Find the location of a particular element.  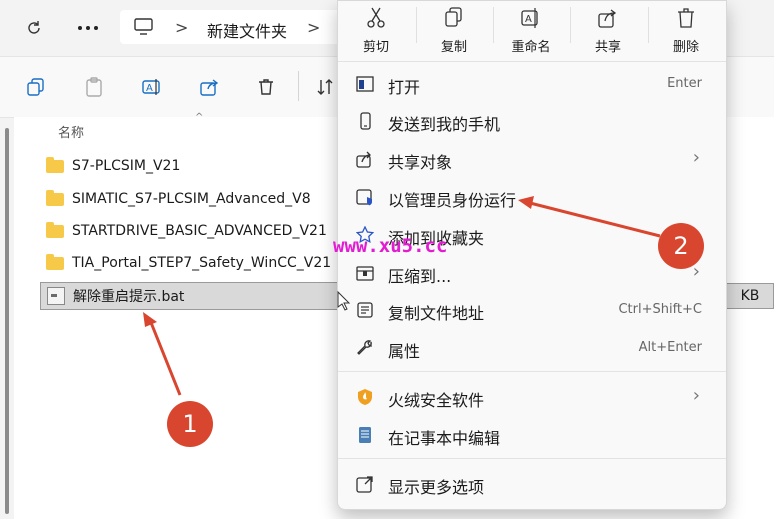

rename-button: A 重命名 is located at coordinates (531, 29).